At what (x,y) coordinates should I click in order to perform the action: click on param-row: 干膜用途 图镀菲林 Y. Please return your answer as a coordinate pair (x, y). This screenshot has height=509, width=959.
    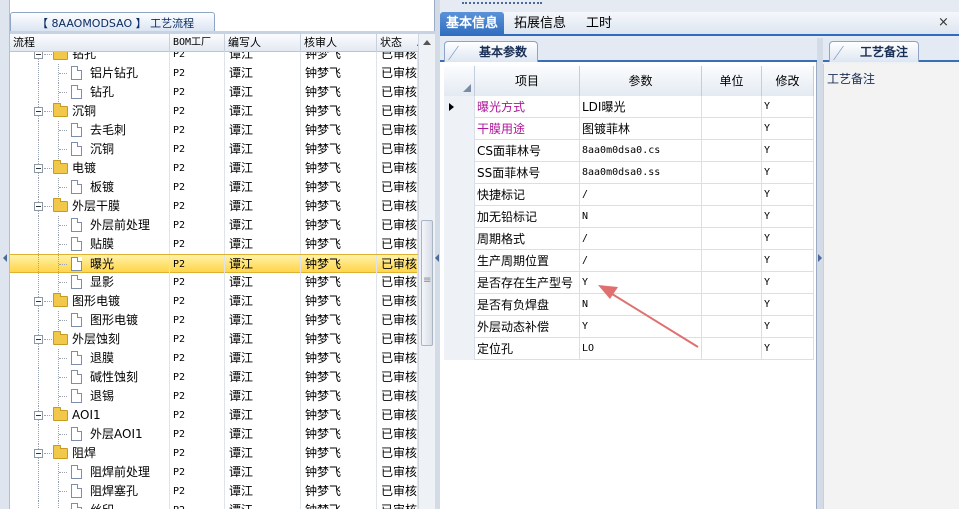
    Looking at the image, I should click on (629, 129).